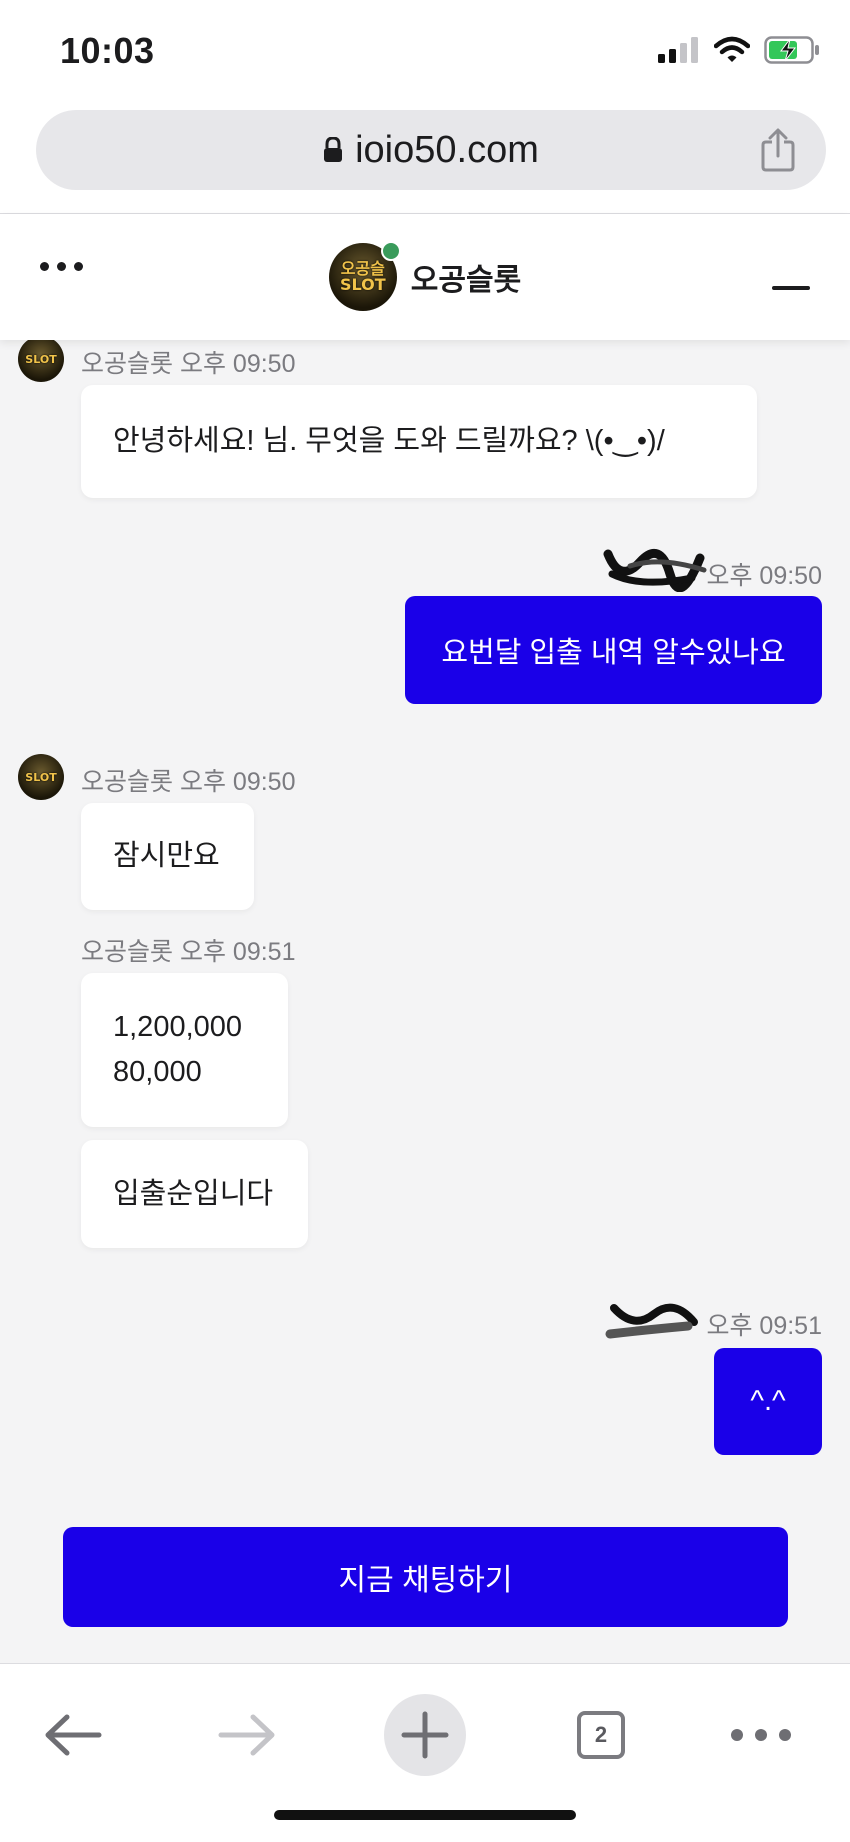  I want to click on message-text: 잠시만요, so click(166, 856).